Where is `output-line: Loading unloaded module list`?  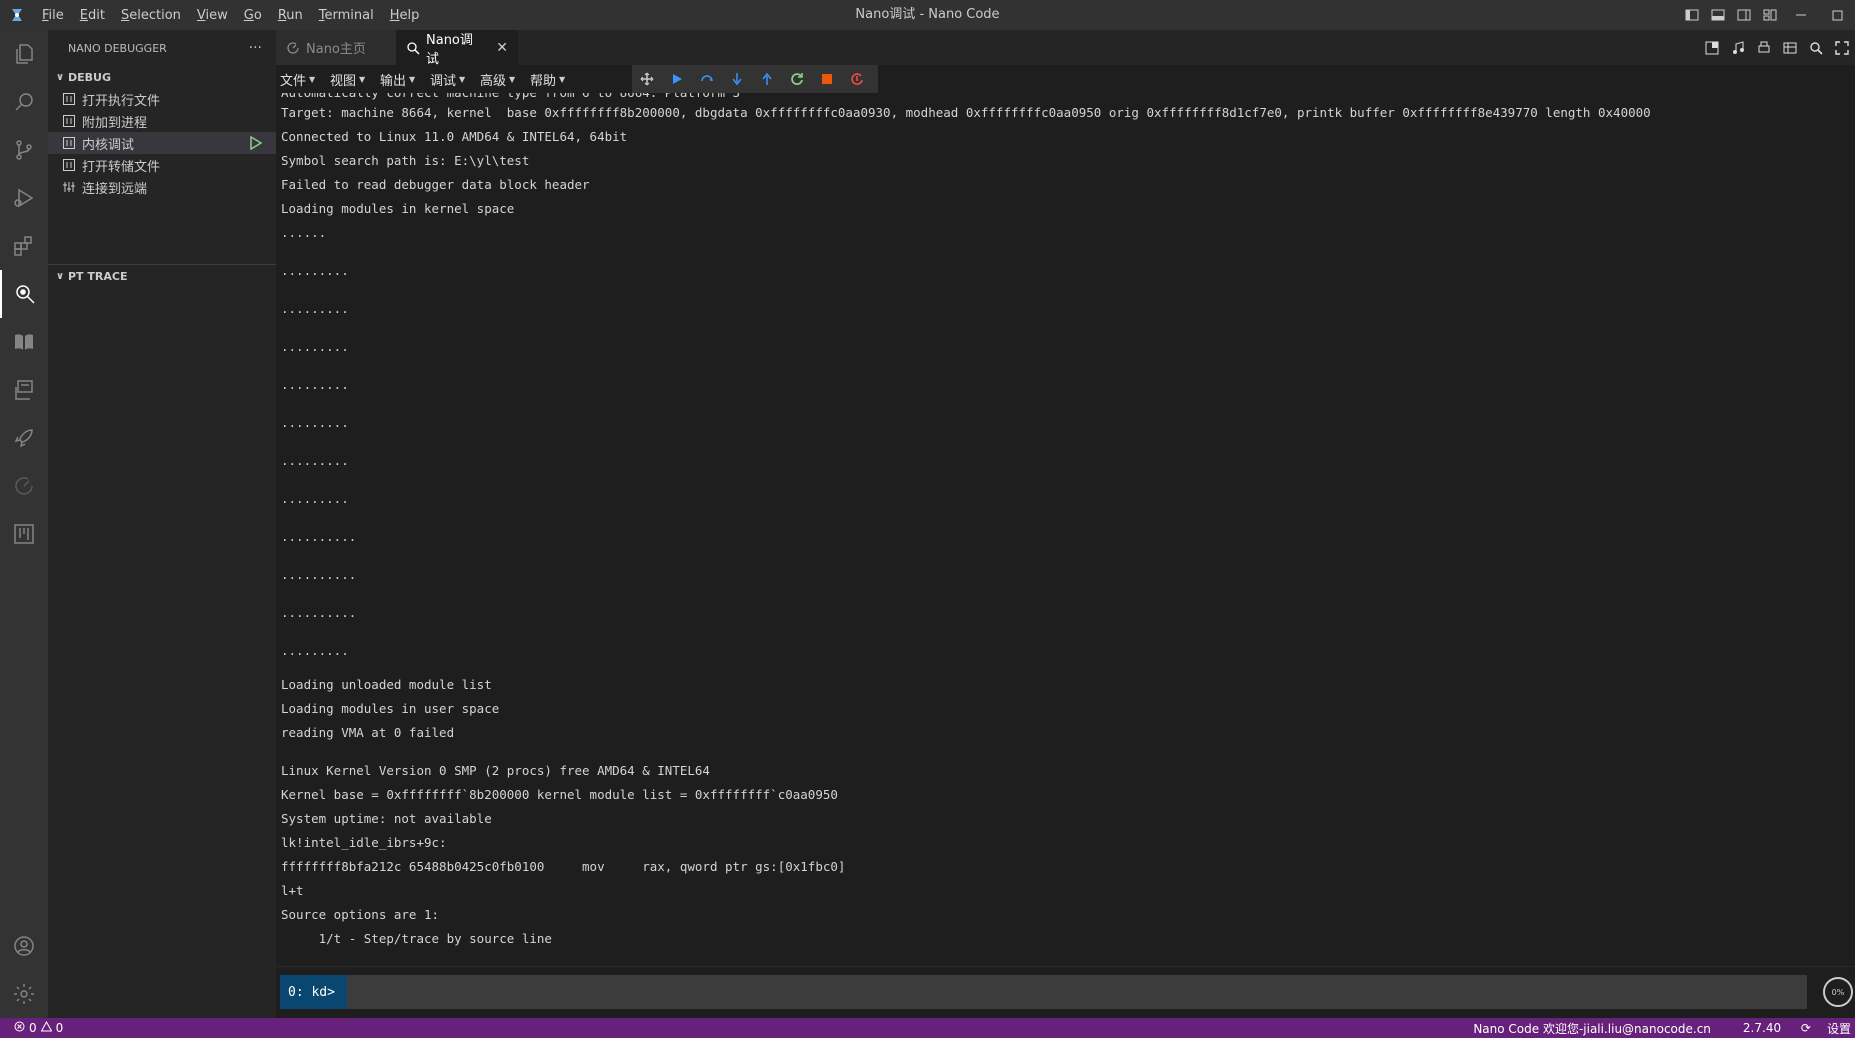 output-line: Loading unloaded module list is located at coordinates (386, 684).